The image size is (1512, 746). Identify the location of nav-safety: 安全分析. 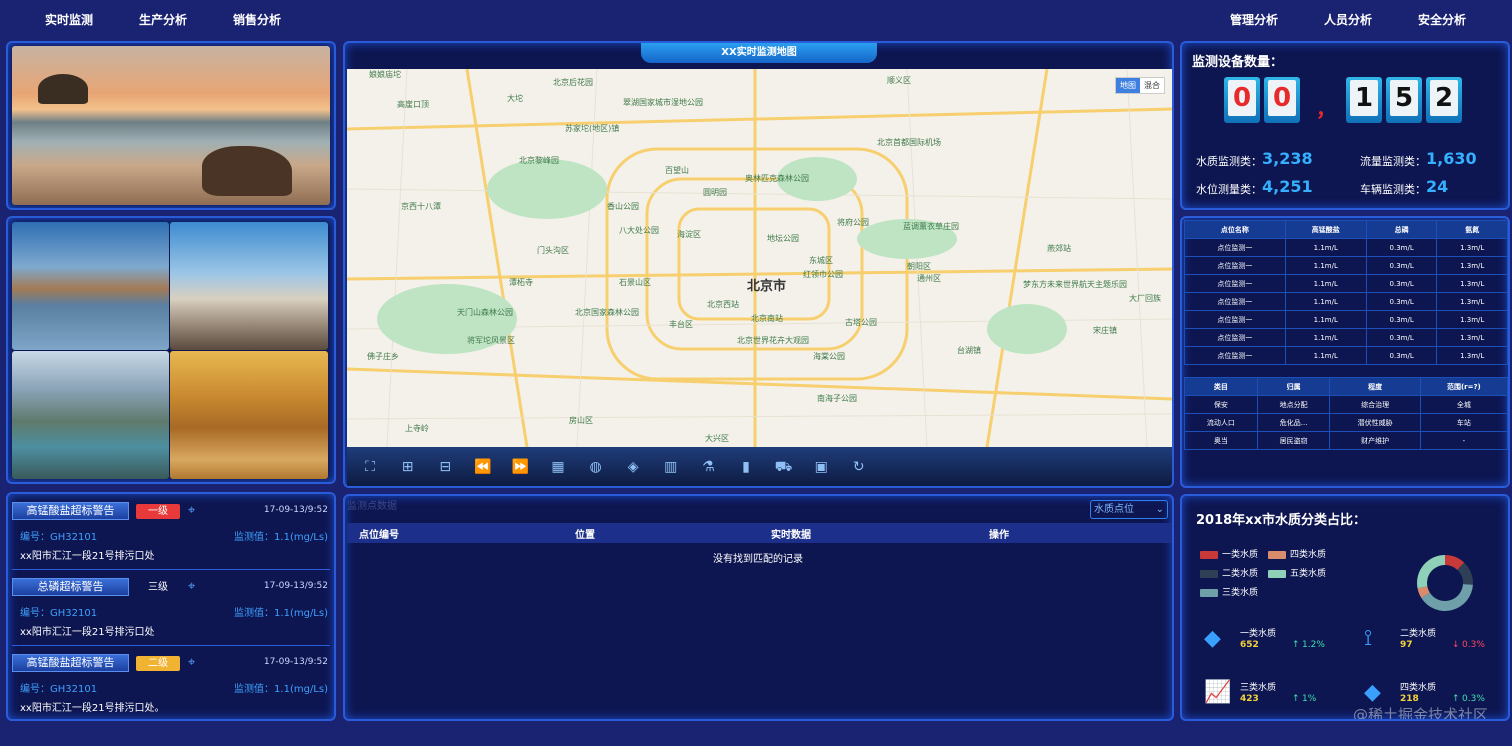
(1442, 19).